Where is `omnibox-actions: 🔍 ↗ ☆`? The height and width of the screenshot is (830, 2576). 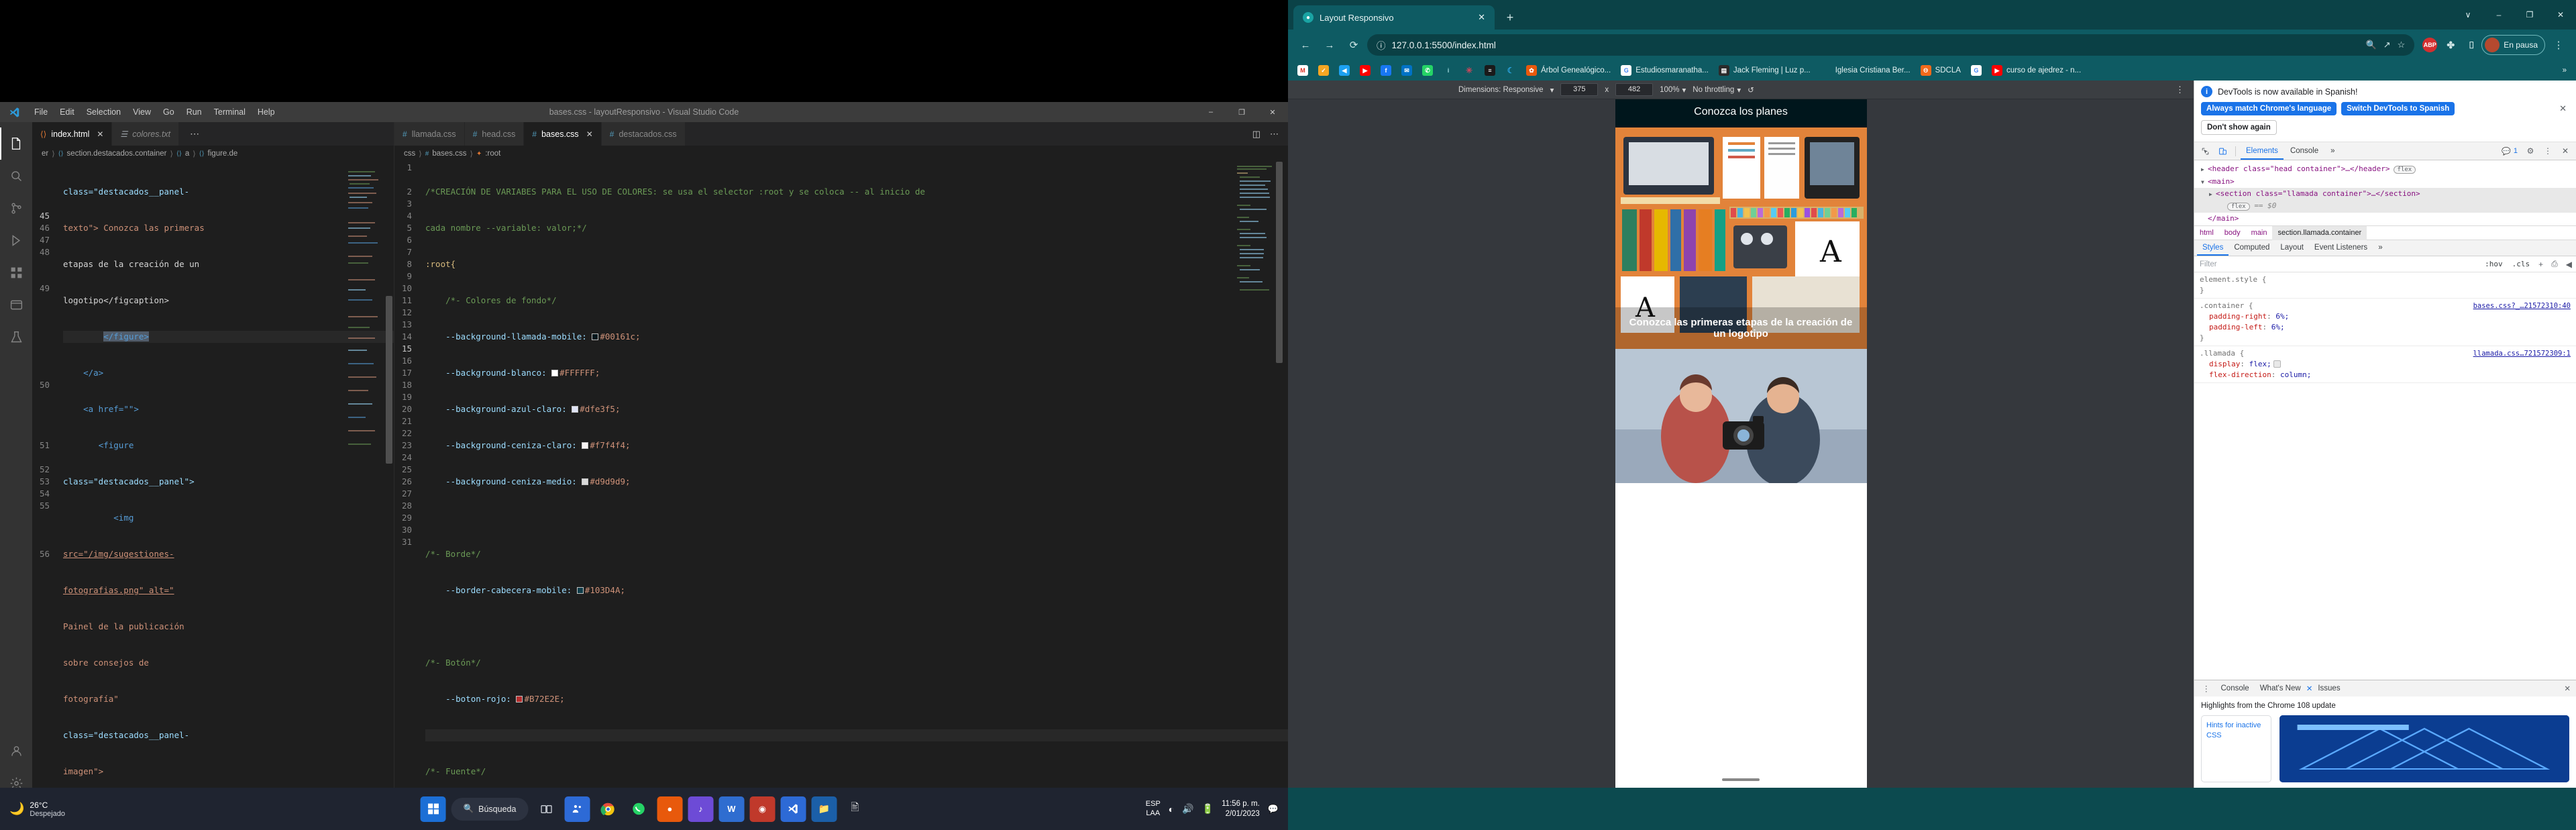 omnibox-actions: 🔍 ↗ ☆ is located at coordinates (2386, 45).